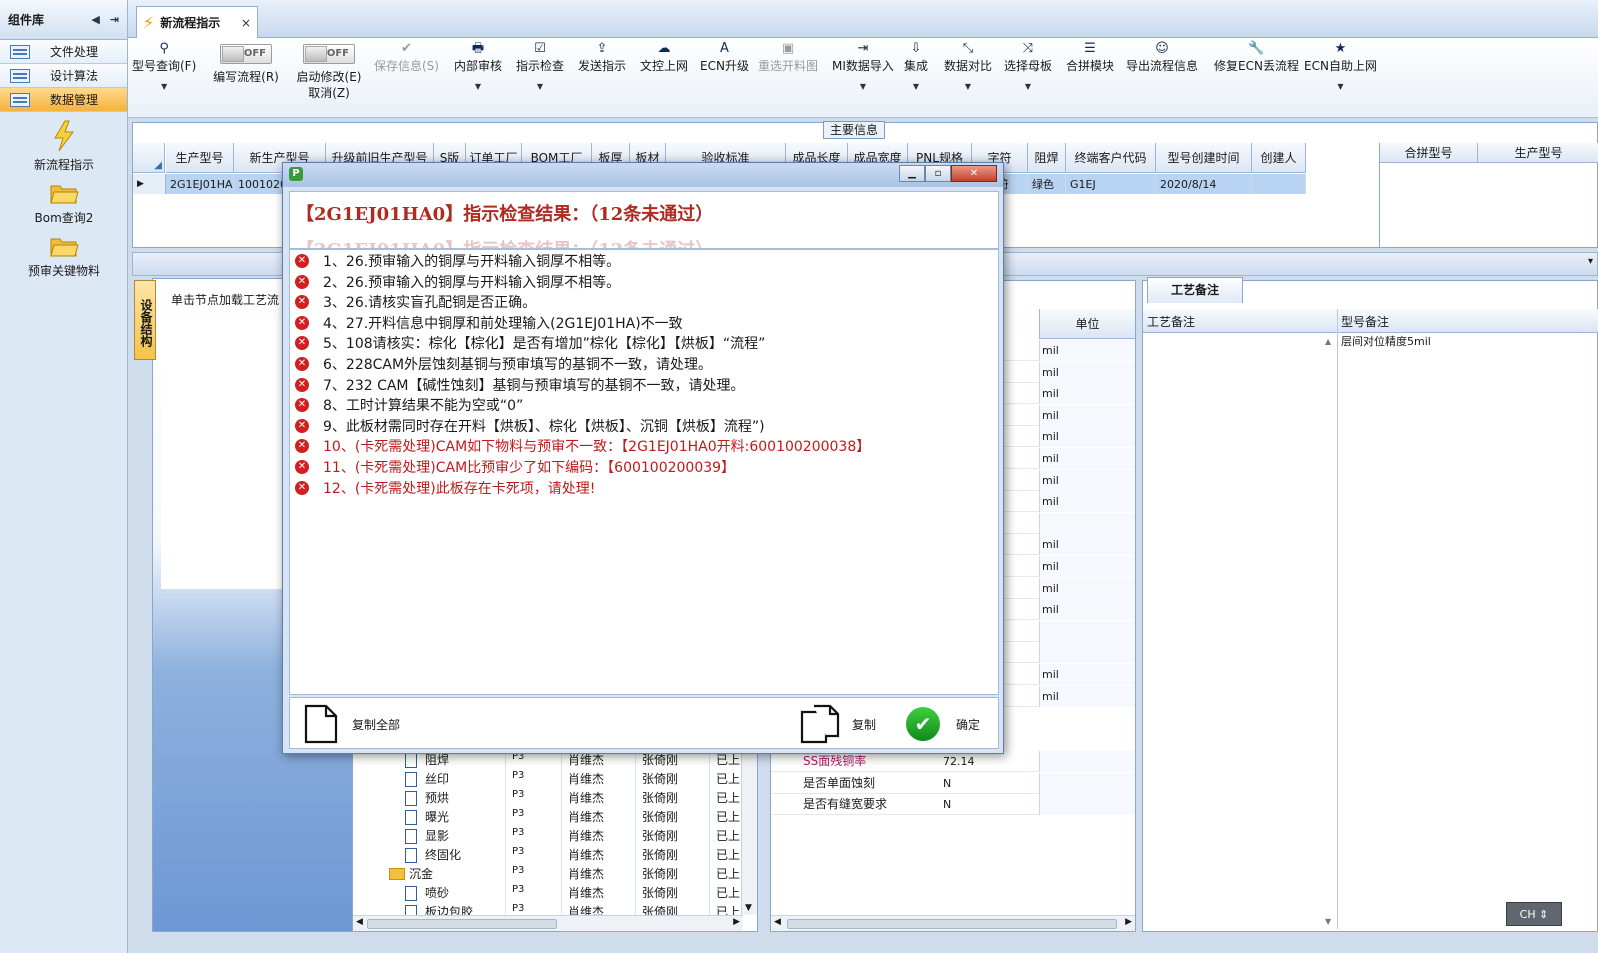  Describe the element at coordinates (838, 724) in the screenshot. I see `copy-button: 复制` at that location.